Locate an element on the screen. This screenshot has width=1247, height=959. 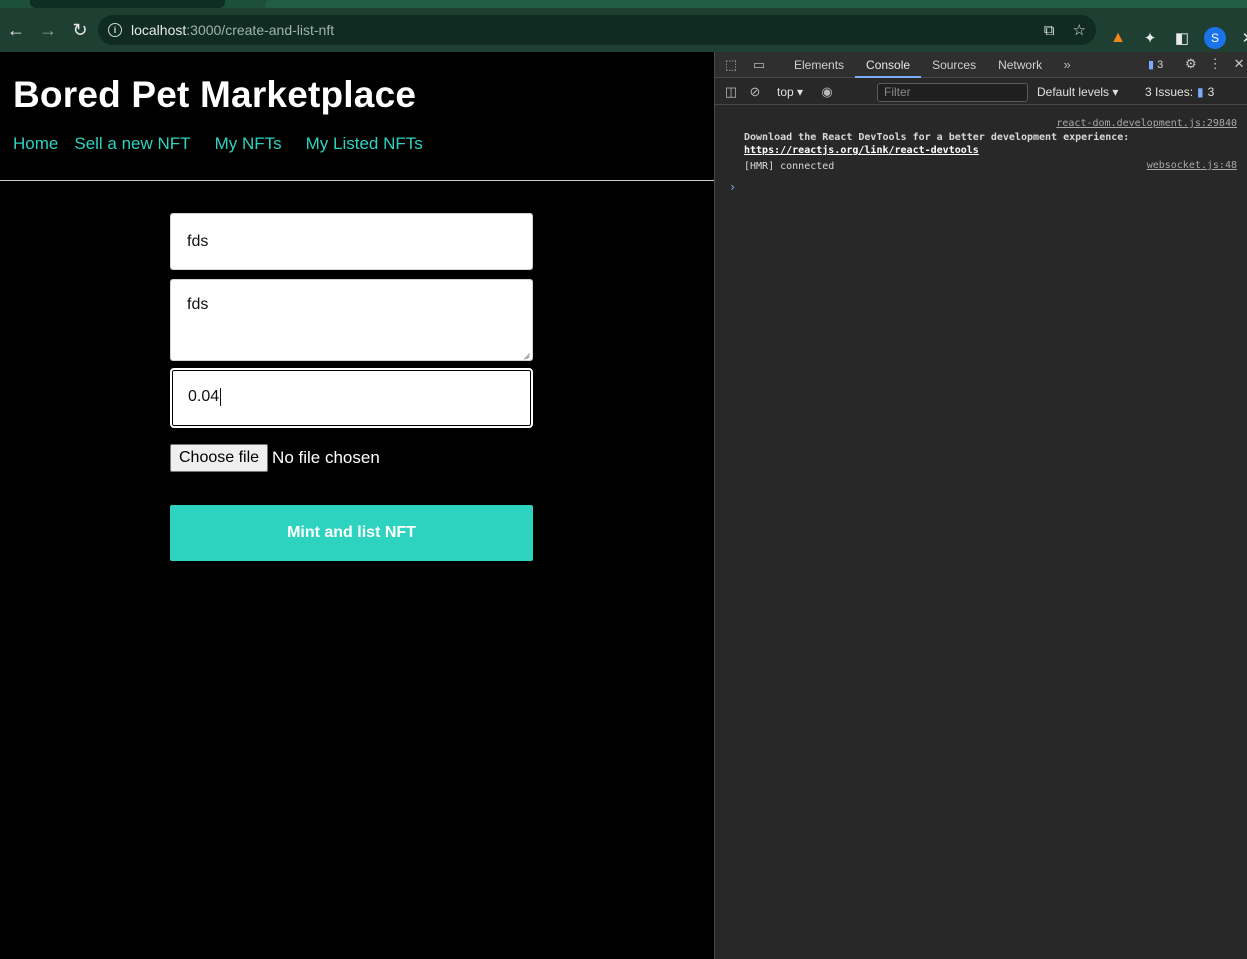
levels-label: Default levels is located at coordinates (1073, 92).